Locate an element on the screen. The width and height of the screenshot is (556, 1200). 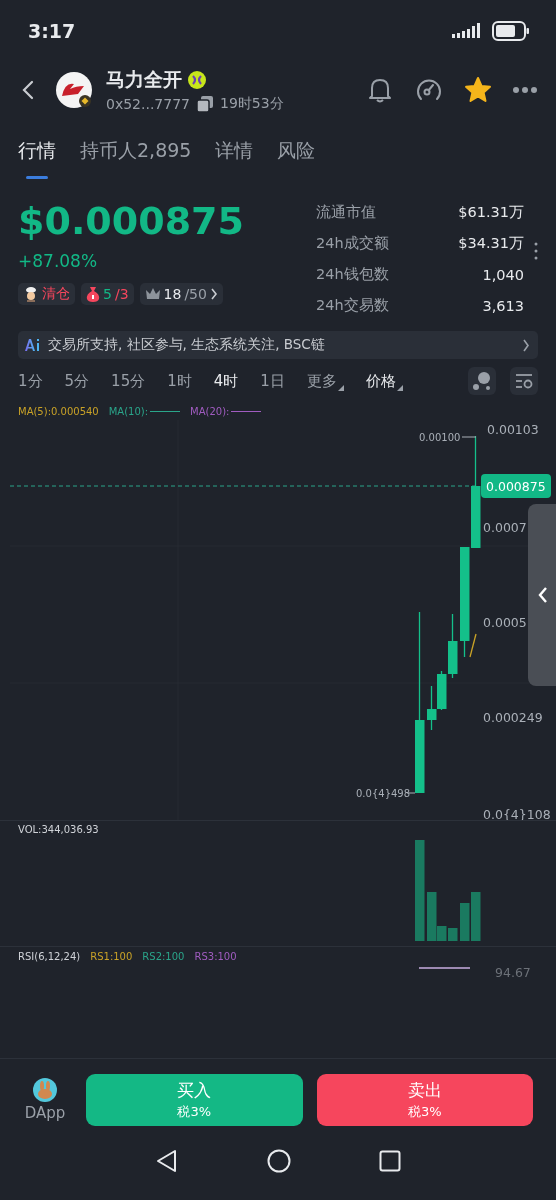
chart-settings-button is located at coordinates (524, 381).